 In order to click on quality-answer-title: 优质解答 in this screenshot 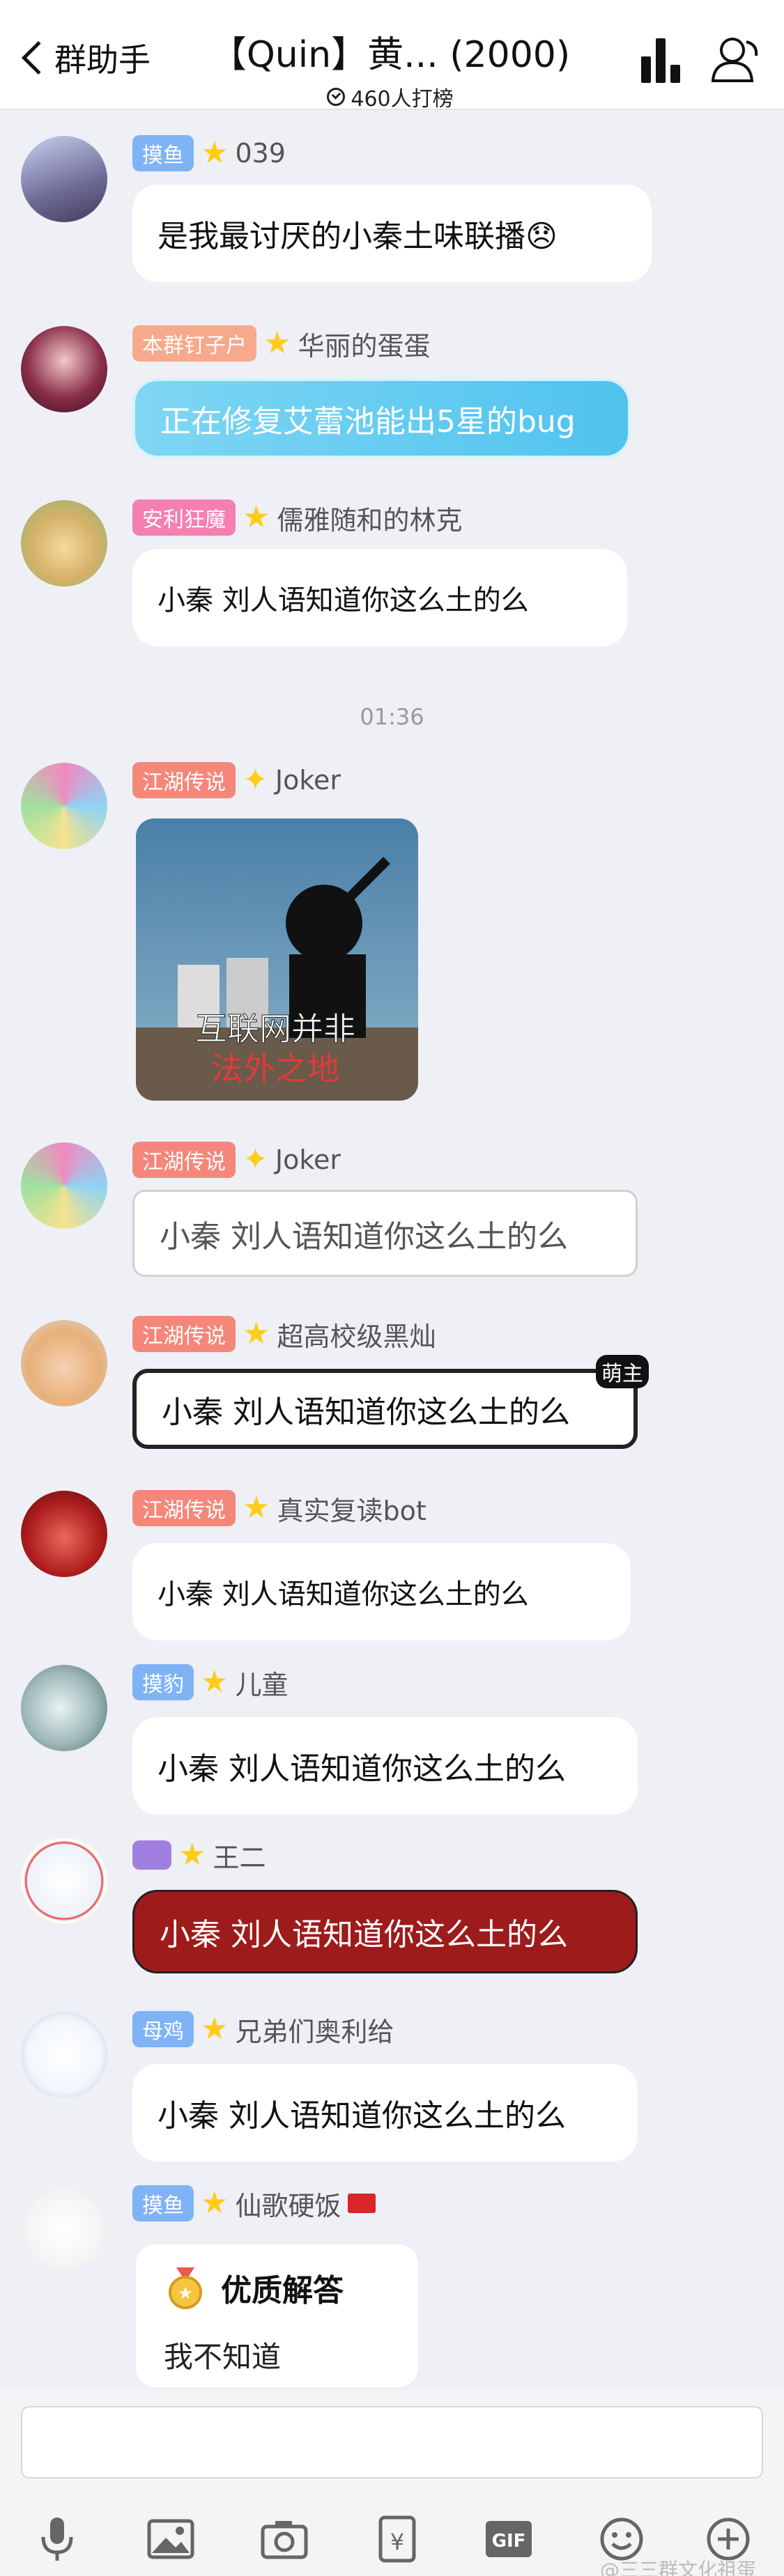, I will do `click(282, 2291)`.